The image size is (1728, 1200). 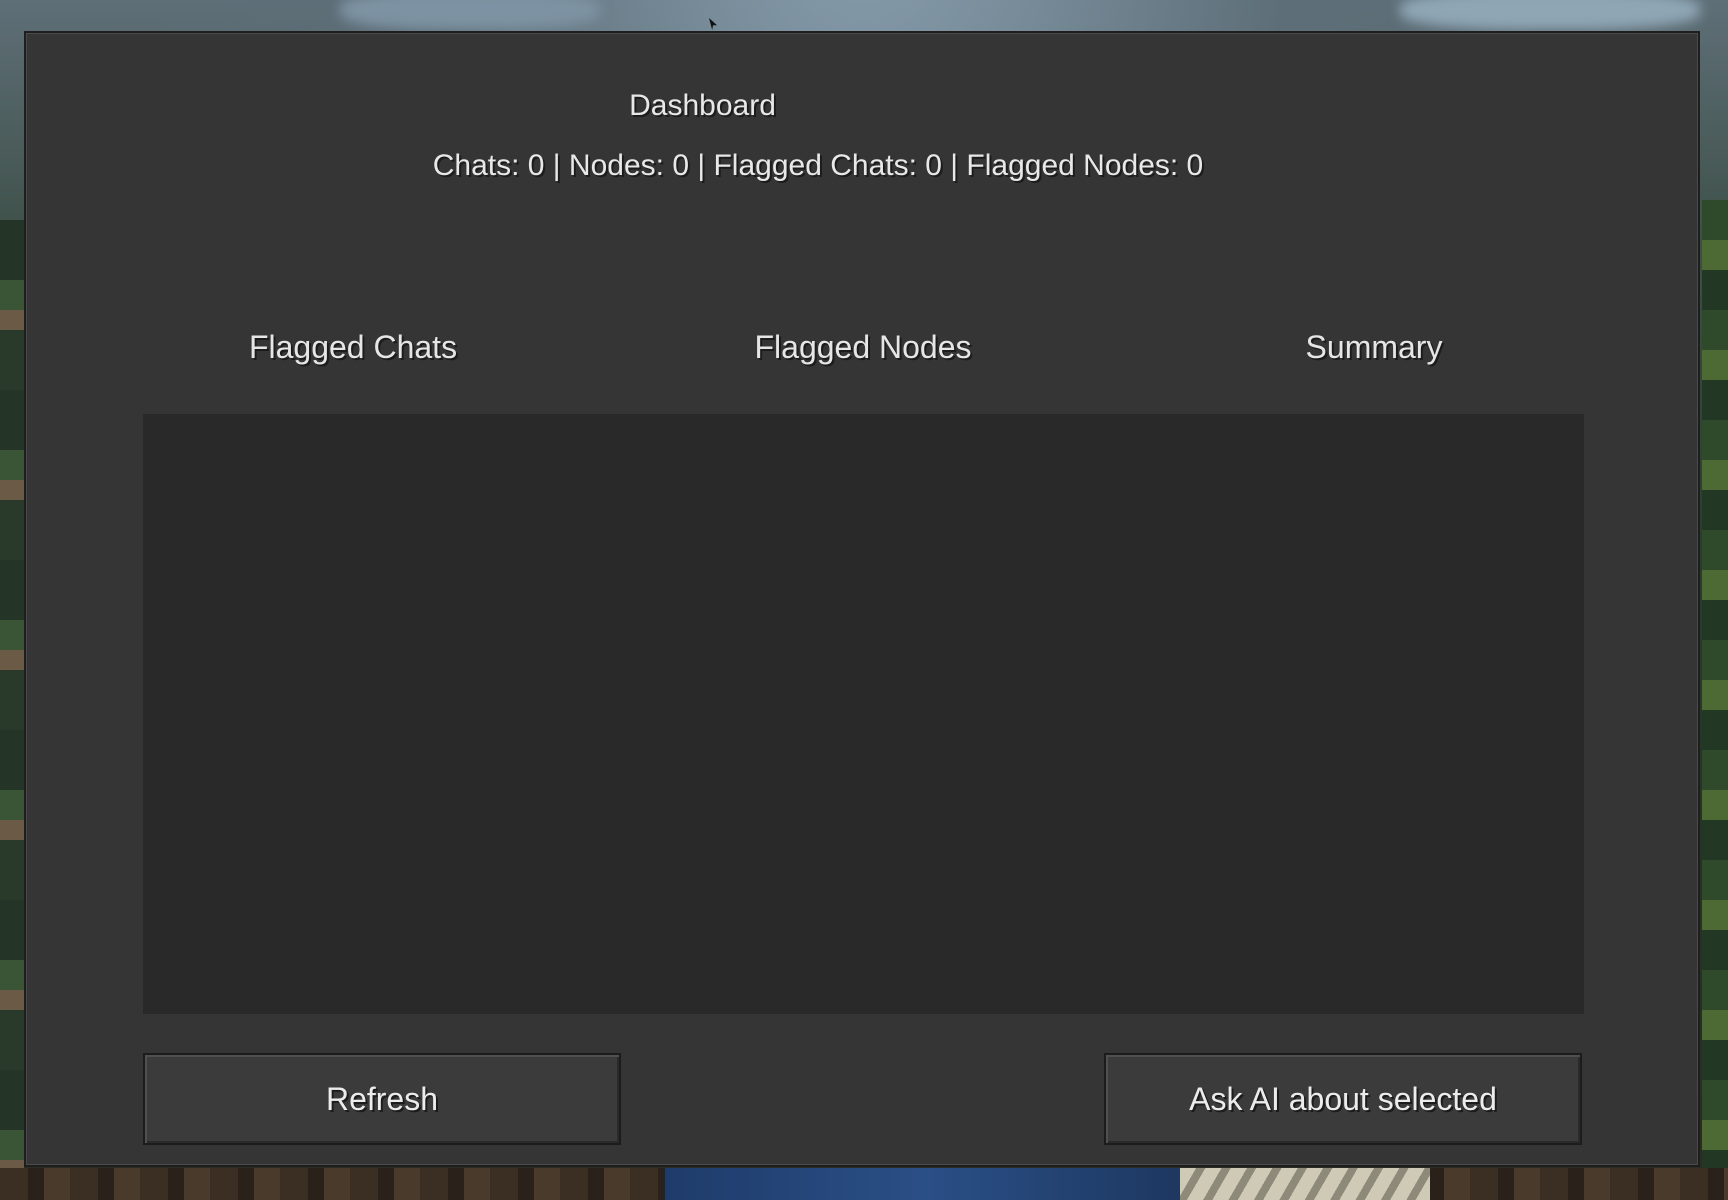 What do you see at coordinates (702, 105) in the screenshot?
I see `dialog-title: Dashboard` at bounding box center [702, 105].